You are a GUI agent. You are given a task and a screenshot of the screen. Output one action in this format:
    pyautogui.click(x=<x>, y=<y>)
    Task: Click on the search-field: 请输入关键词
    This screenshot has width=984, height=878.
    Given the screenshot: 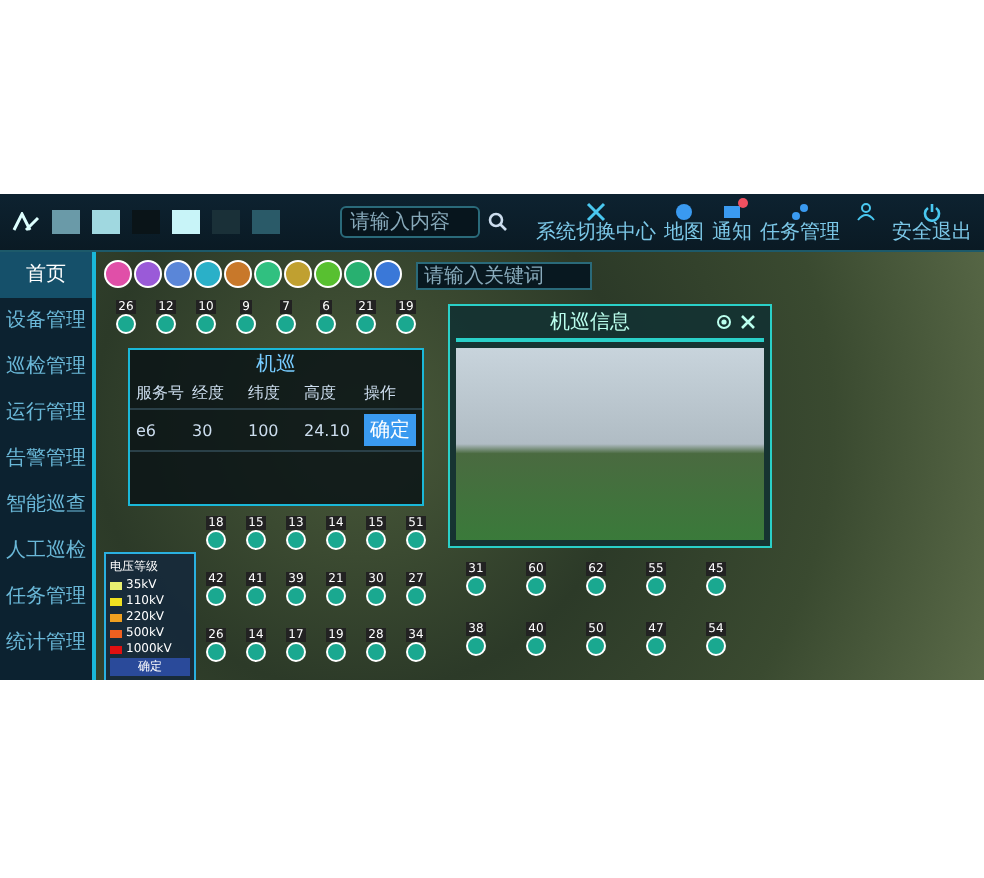 What is the action you would take?
    pyautogui.click(x=504, y=276)
    